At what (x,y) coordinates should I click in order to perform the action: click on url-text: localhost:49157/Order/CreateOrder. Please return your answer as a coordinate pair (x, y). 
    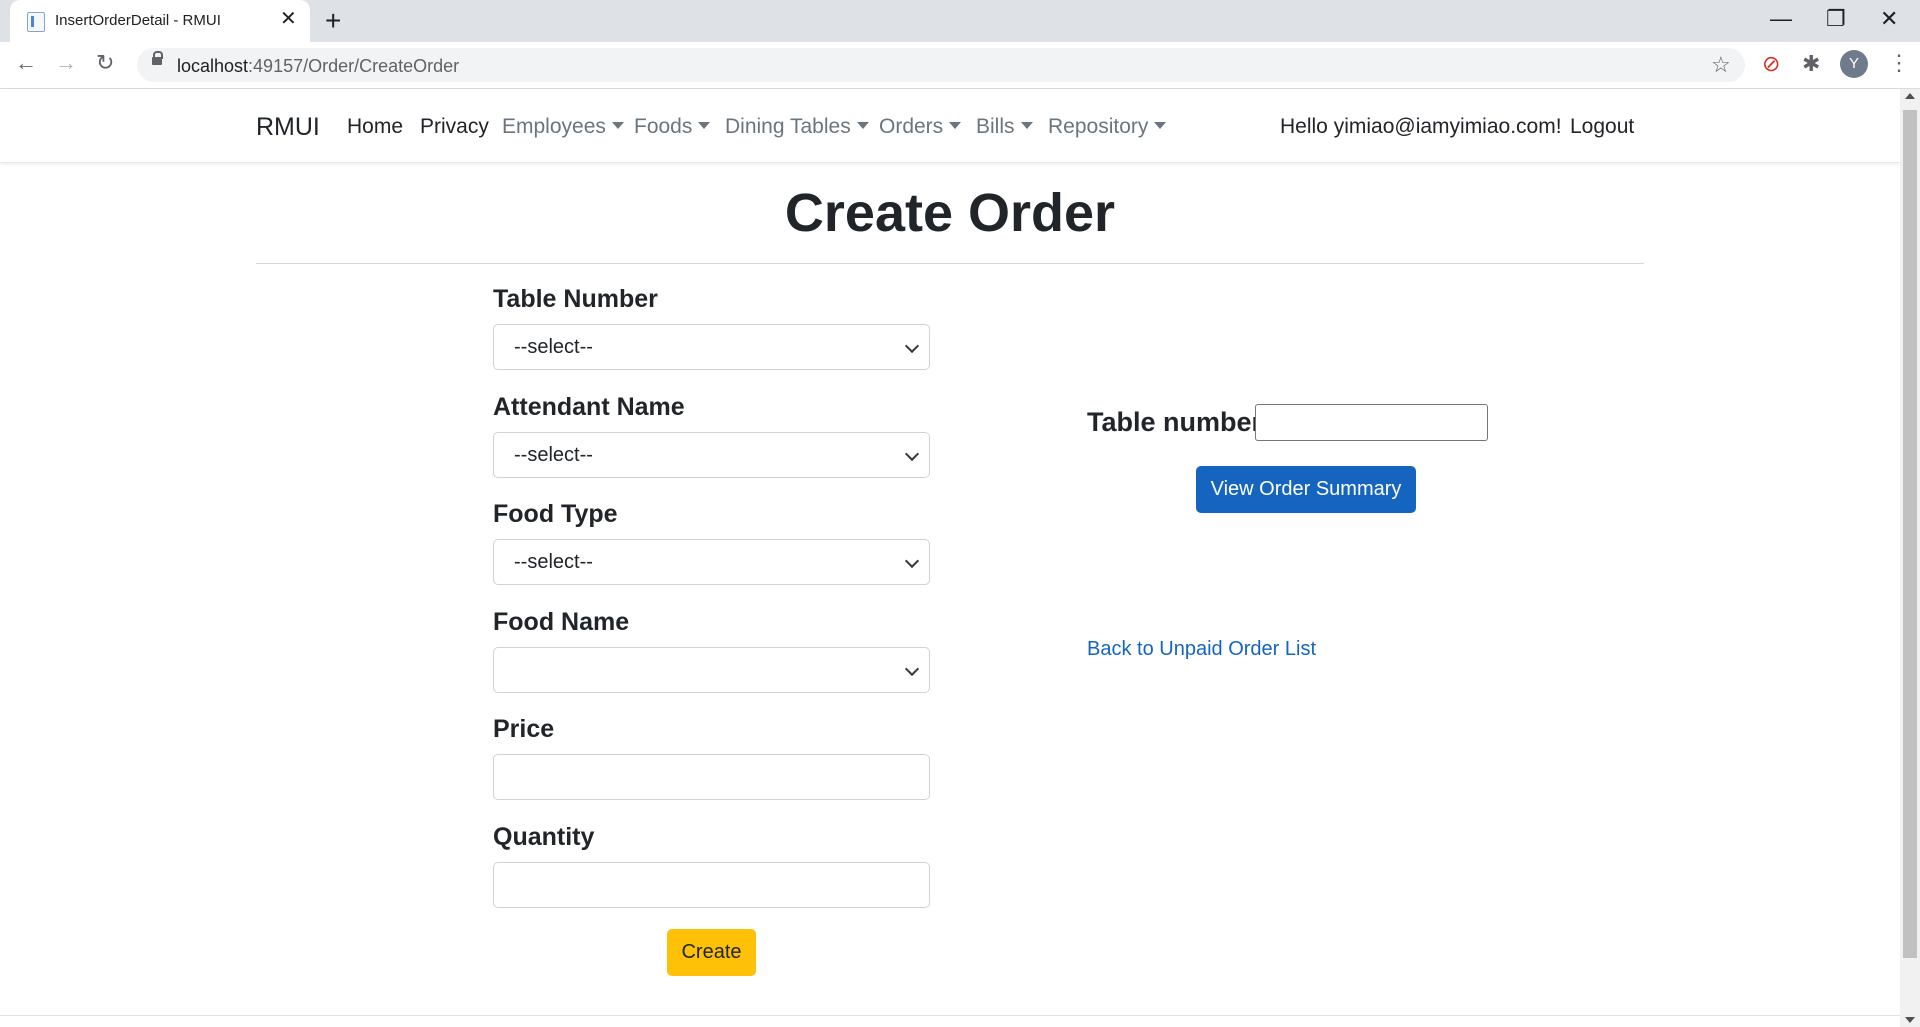
    Looking at the image, I should click on (318, 66).